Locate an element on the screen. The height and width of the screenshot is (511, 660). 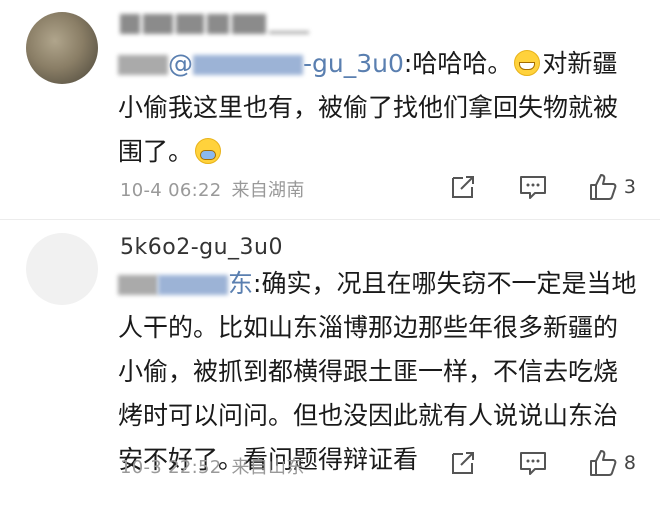
comment-meta: 10-4 06:22 来自湖南 is located at coordinates (212, 189).